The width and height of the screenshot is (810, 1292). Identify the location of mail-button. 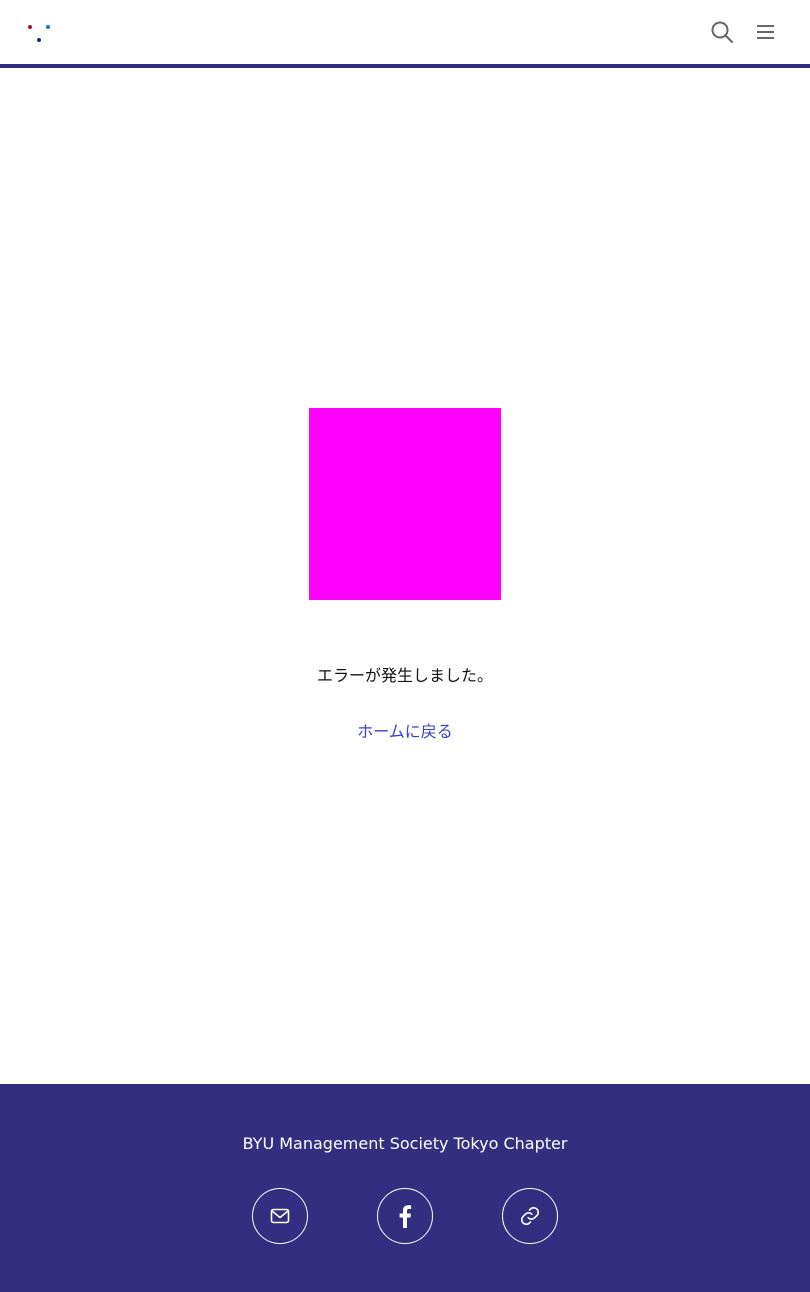
(280, 1216).